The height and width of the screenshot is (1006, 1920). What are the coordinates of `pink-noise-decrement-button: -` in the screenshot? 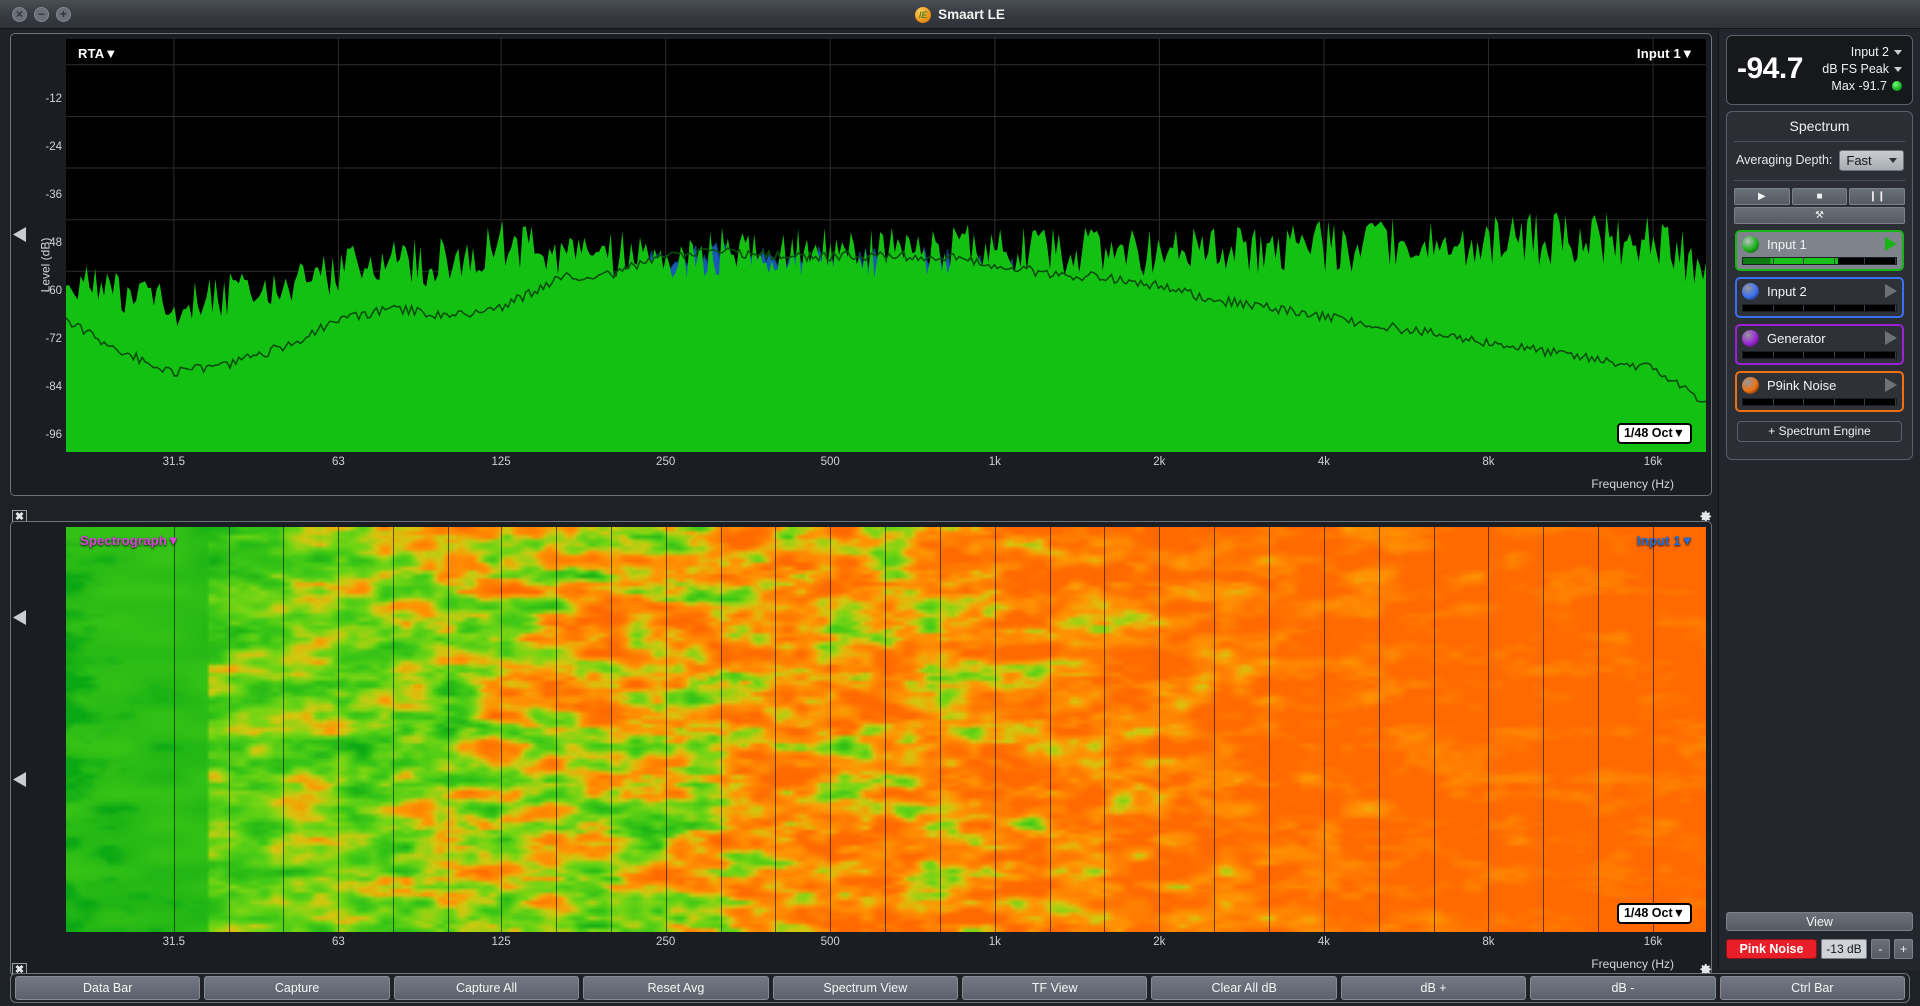 It's located at (1880, 949).